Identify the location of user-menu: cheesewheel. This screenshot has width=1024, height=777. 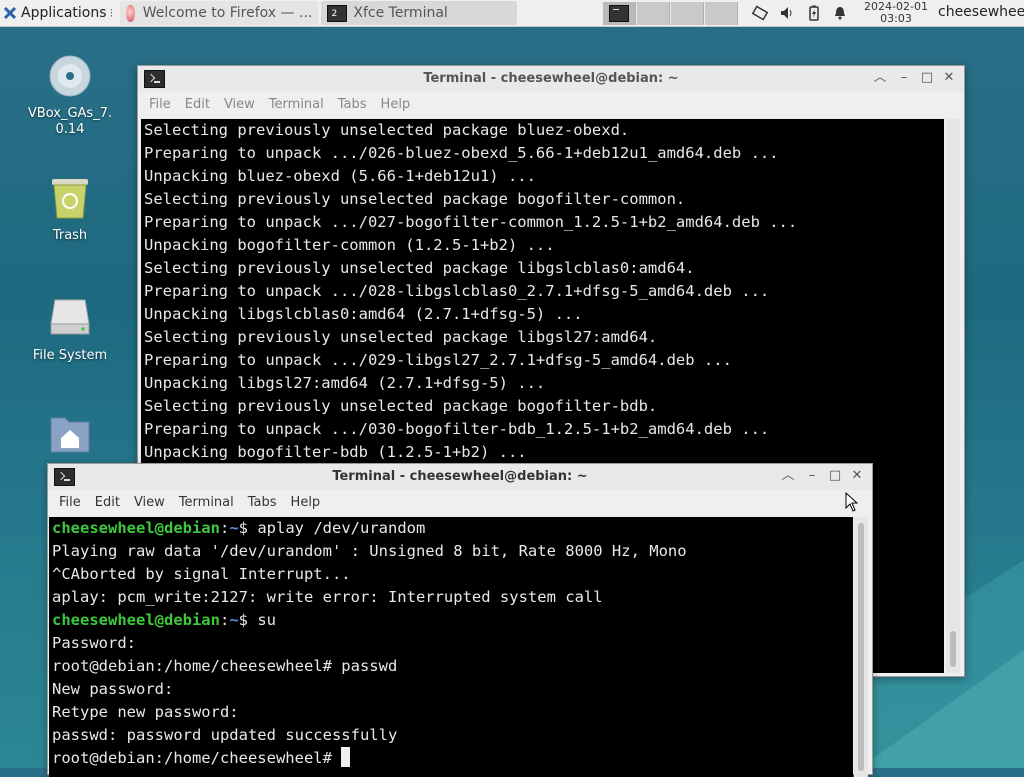
(981, 12).